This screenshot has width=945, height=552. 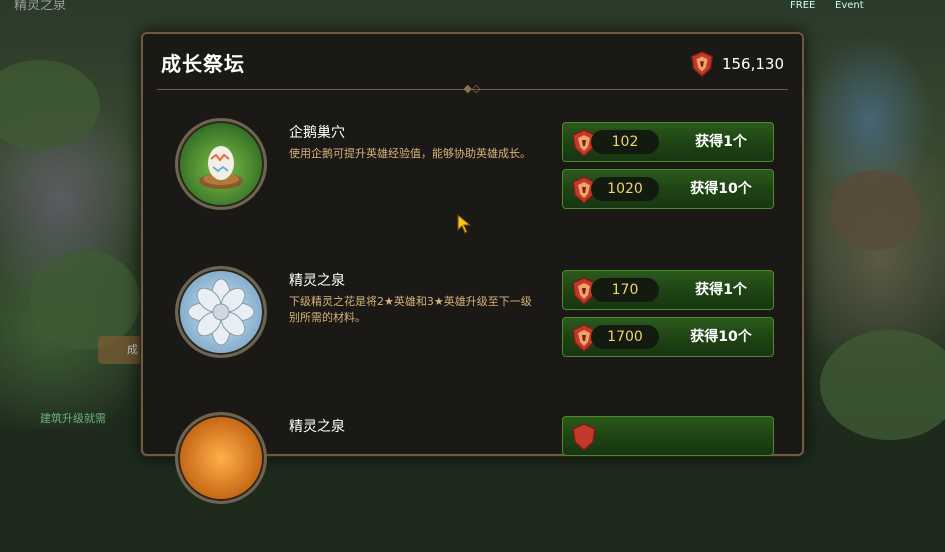 I want to click on buy-1-button, so click(x=668, y=436).